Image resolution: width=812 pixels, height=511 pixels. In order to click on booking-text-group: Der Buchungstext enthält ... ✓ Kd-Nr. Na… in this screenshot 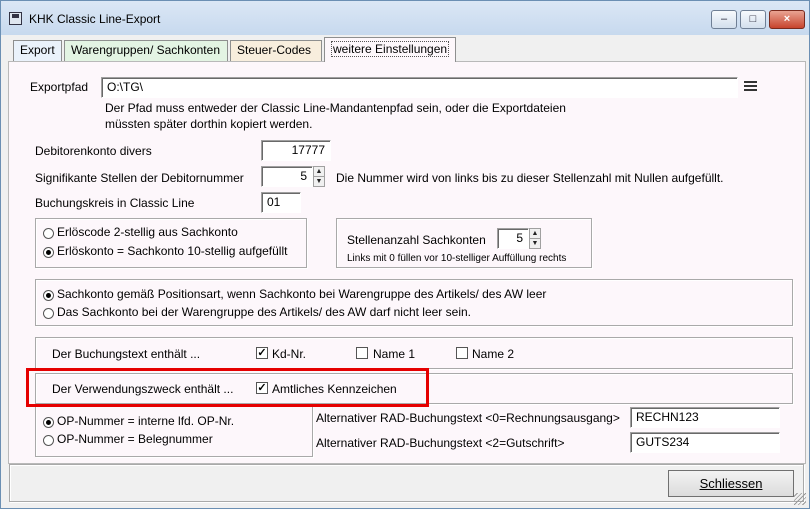, I will do `click(414, 353)`.